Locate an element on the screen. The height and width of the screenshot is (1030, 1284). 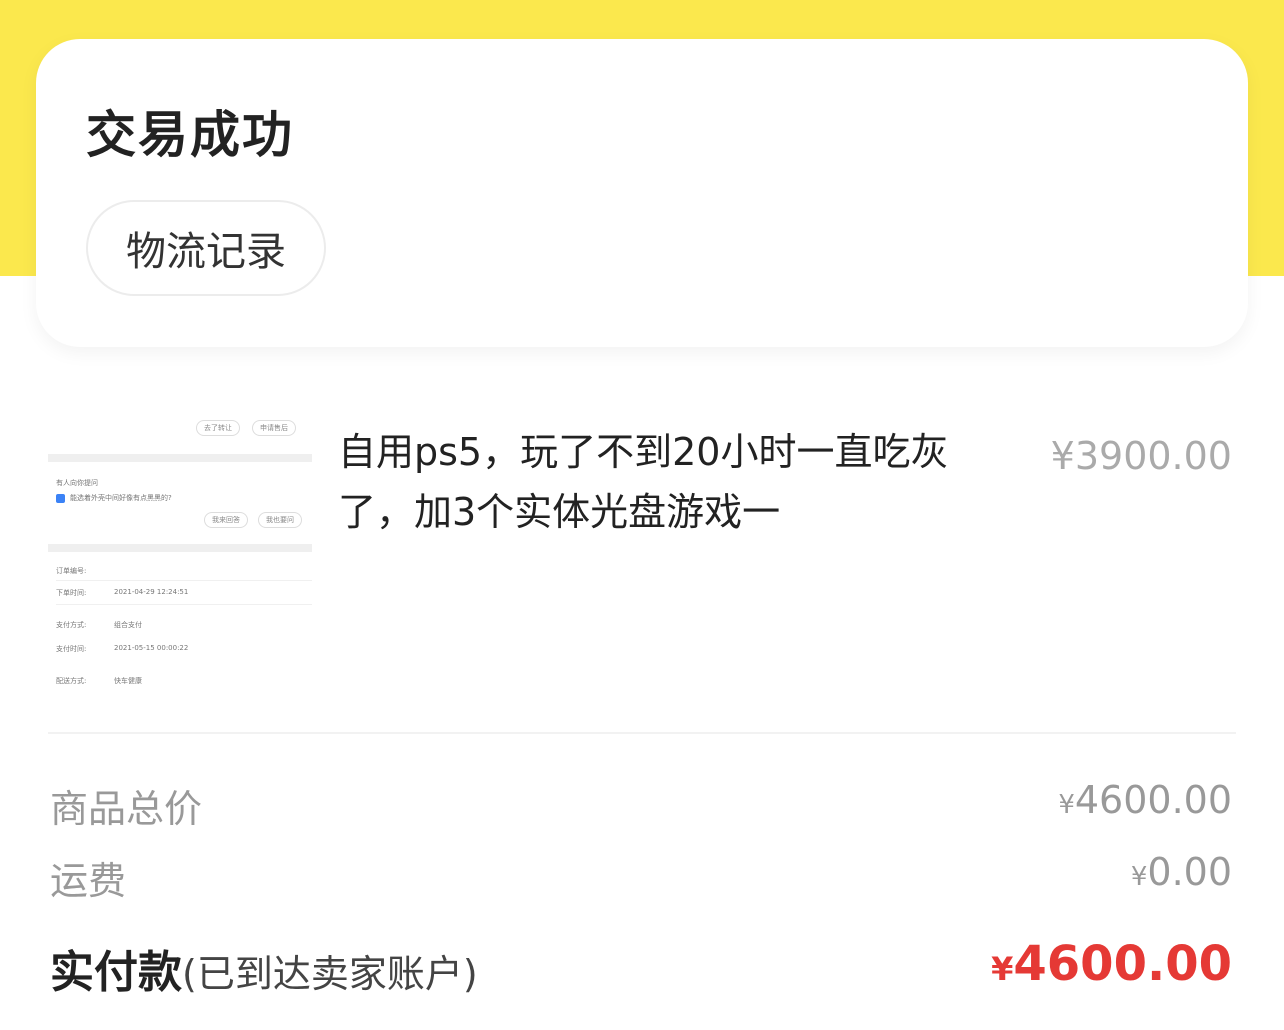
shipping-amount: 0.00 is located at coordinates (1189, 872).